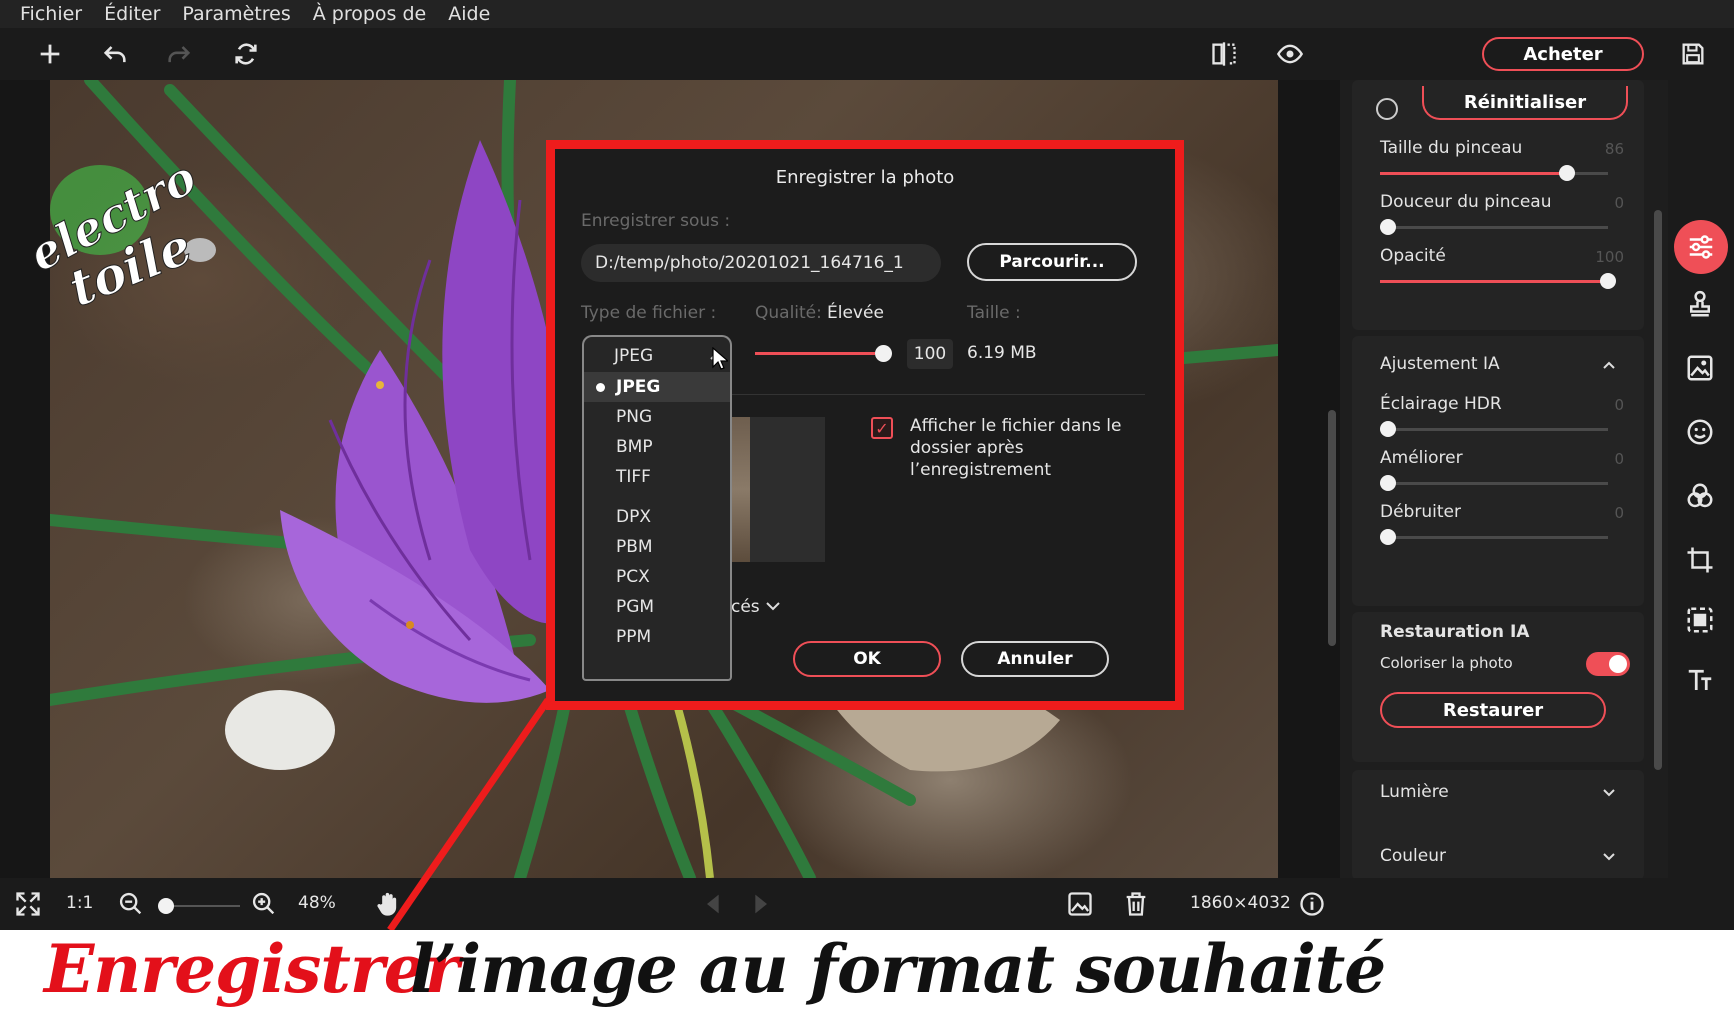 This screenshot has height=1013, width=1734. What do you see at coordinates (760, 904) in the screenshot?
I see `next-image-icon` at bounding box center [760, 904].